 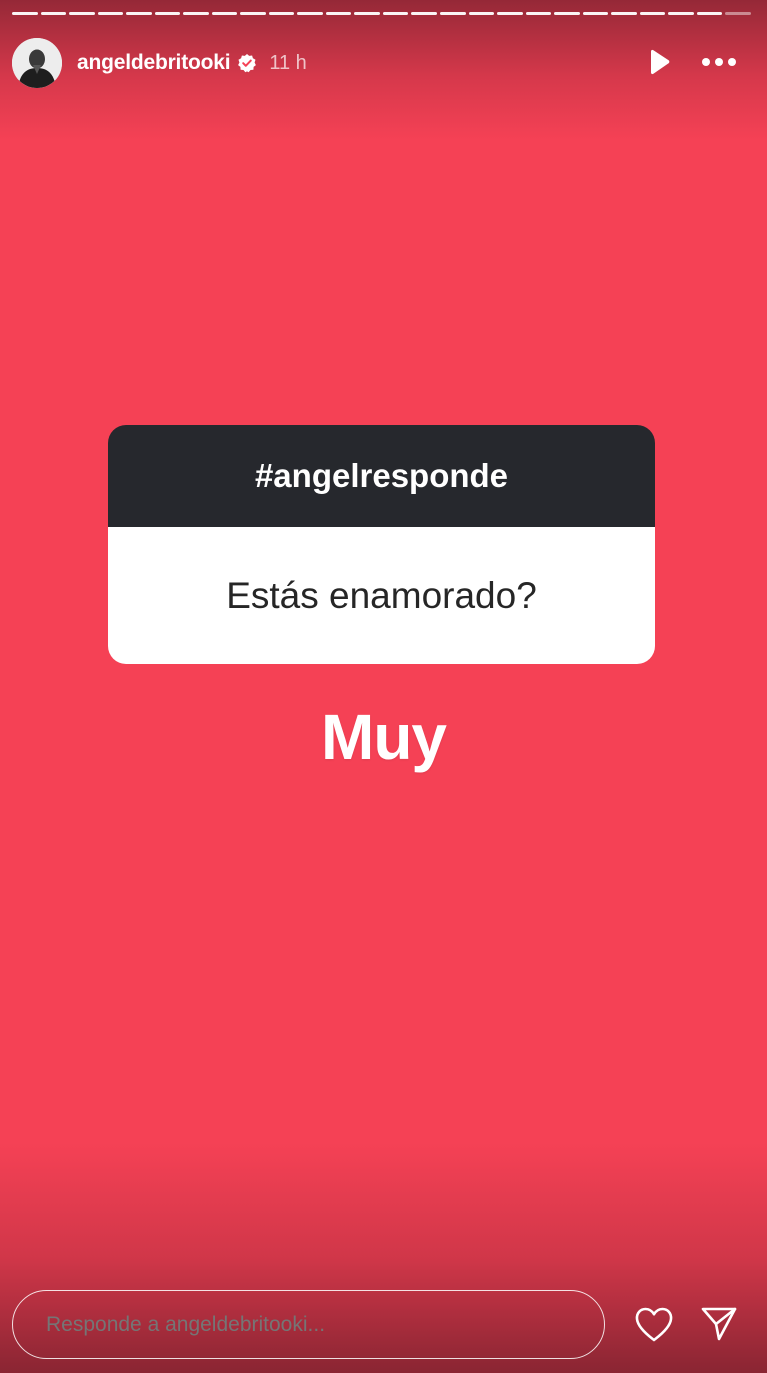 I want to click on sticker-title: #angelresponde, so click(x=381, y=476).